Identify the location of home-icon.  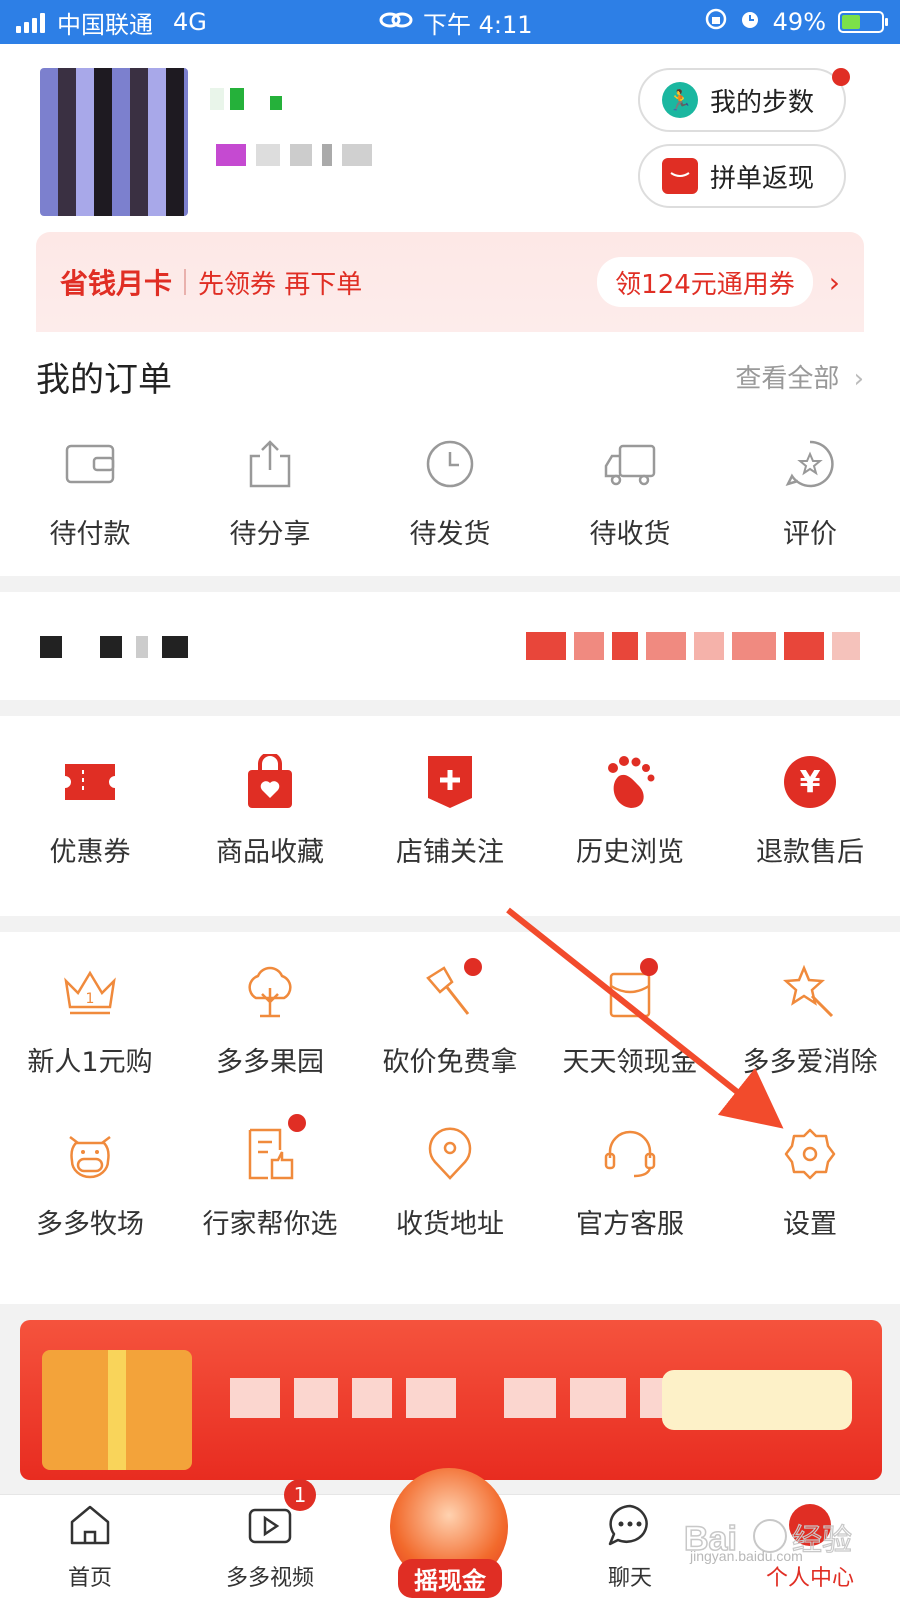
(90, 1527).